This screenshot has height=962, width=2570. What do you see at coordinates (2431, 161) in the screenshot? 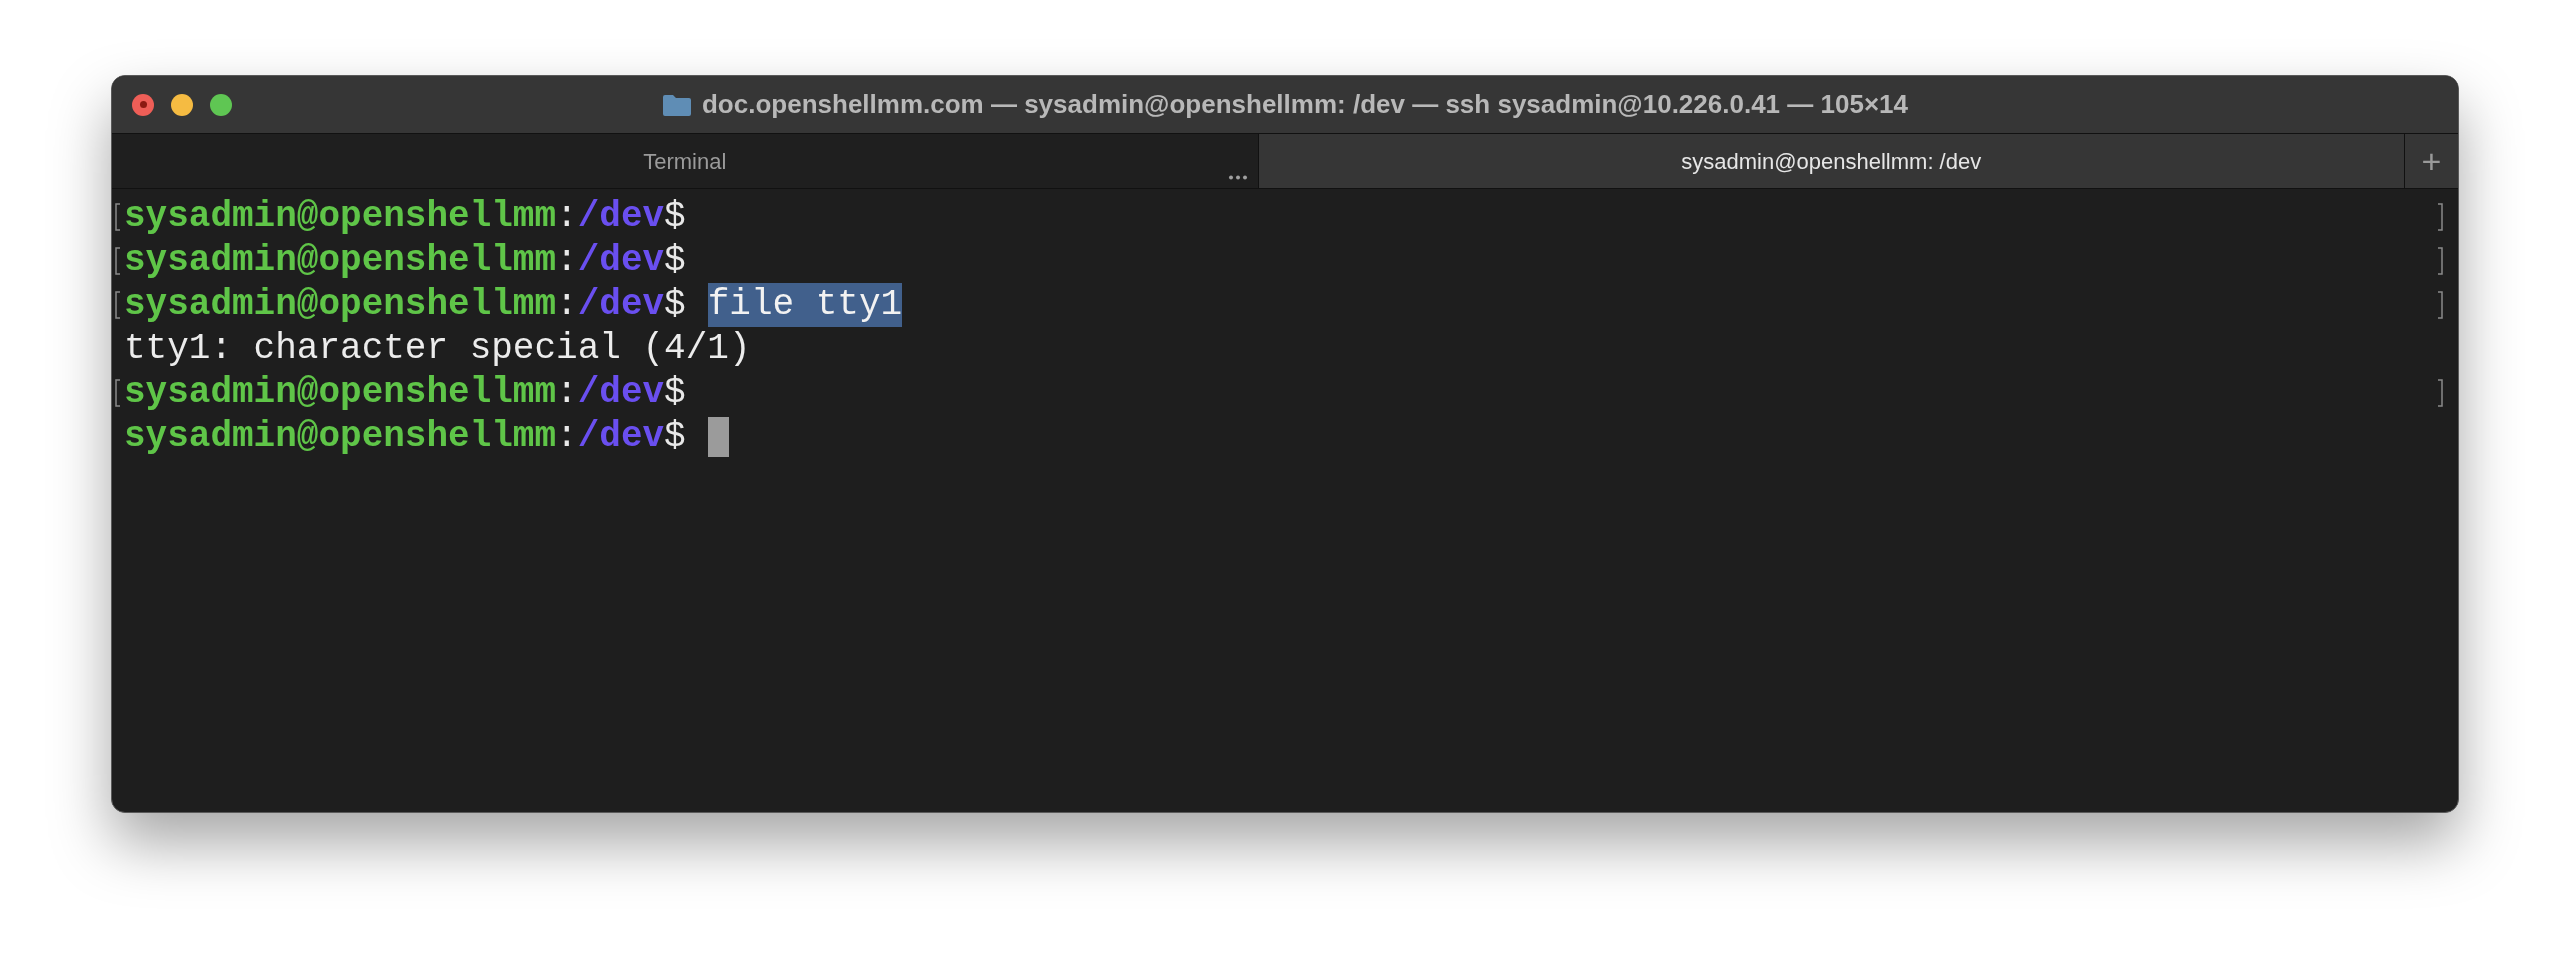
I see `new-tab-button: +` at bounding box center [2431, 161].